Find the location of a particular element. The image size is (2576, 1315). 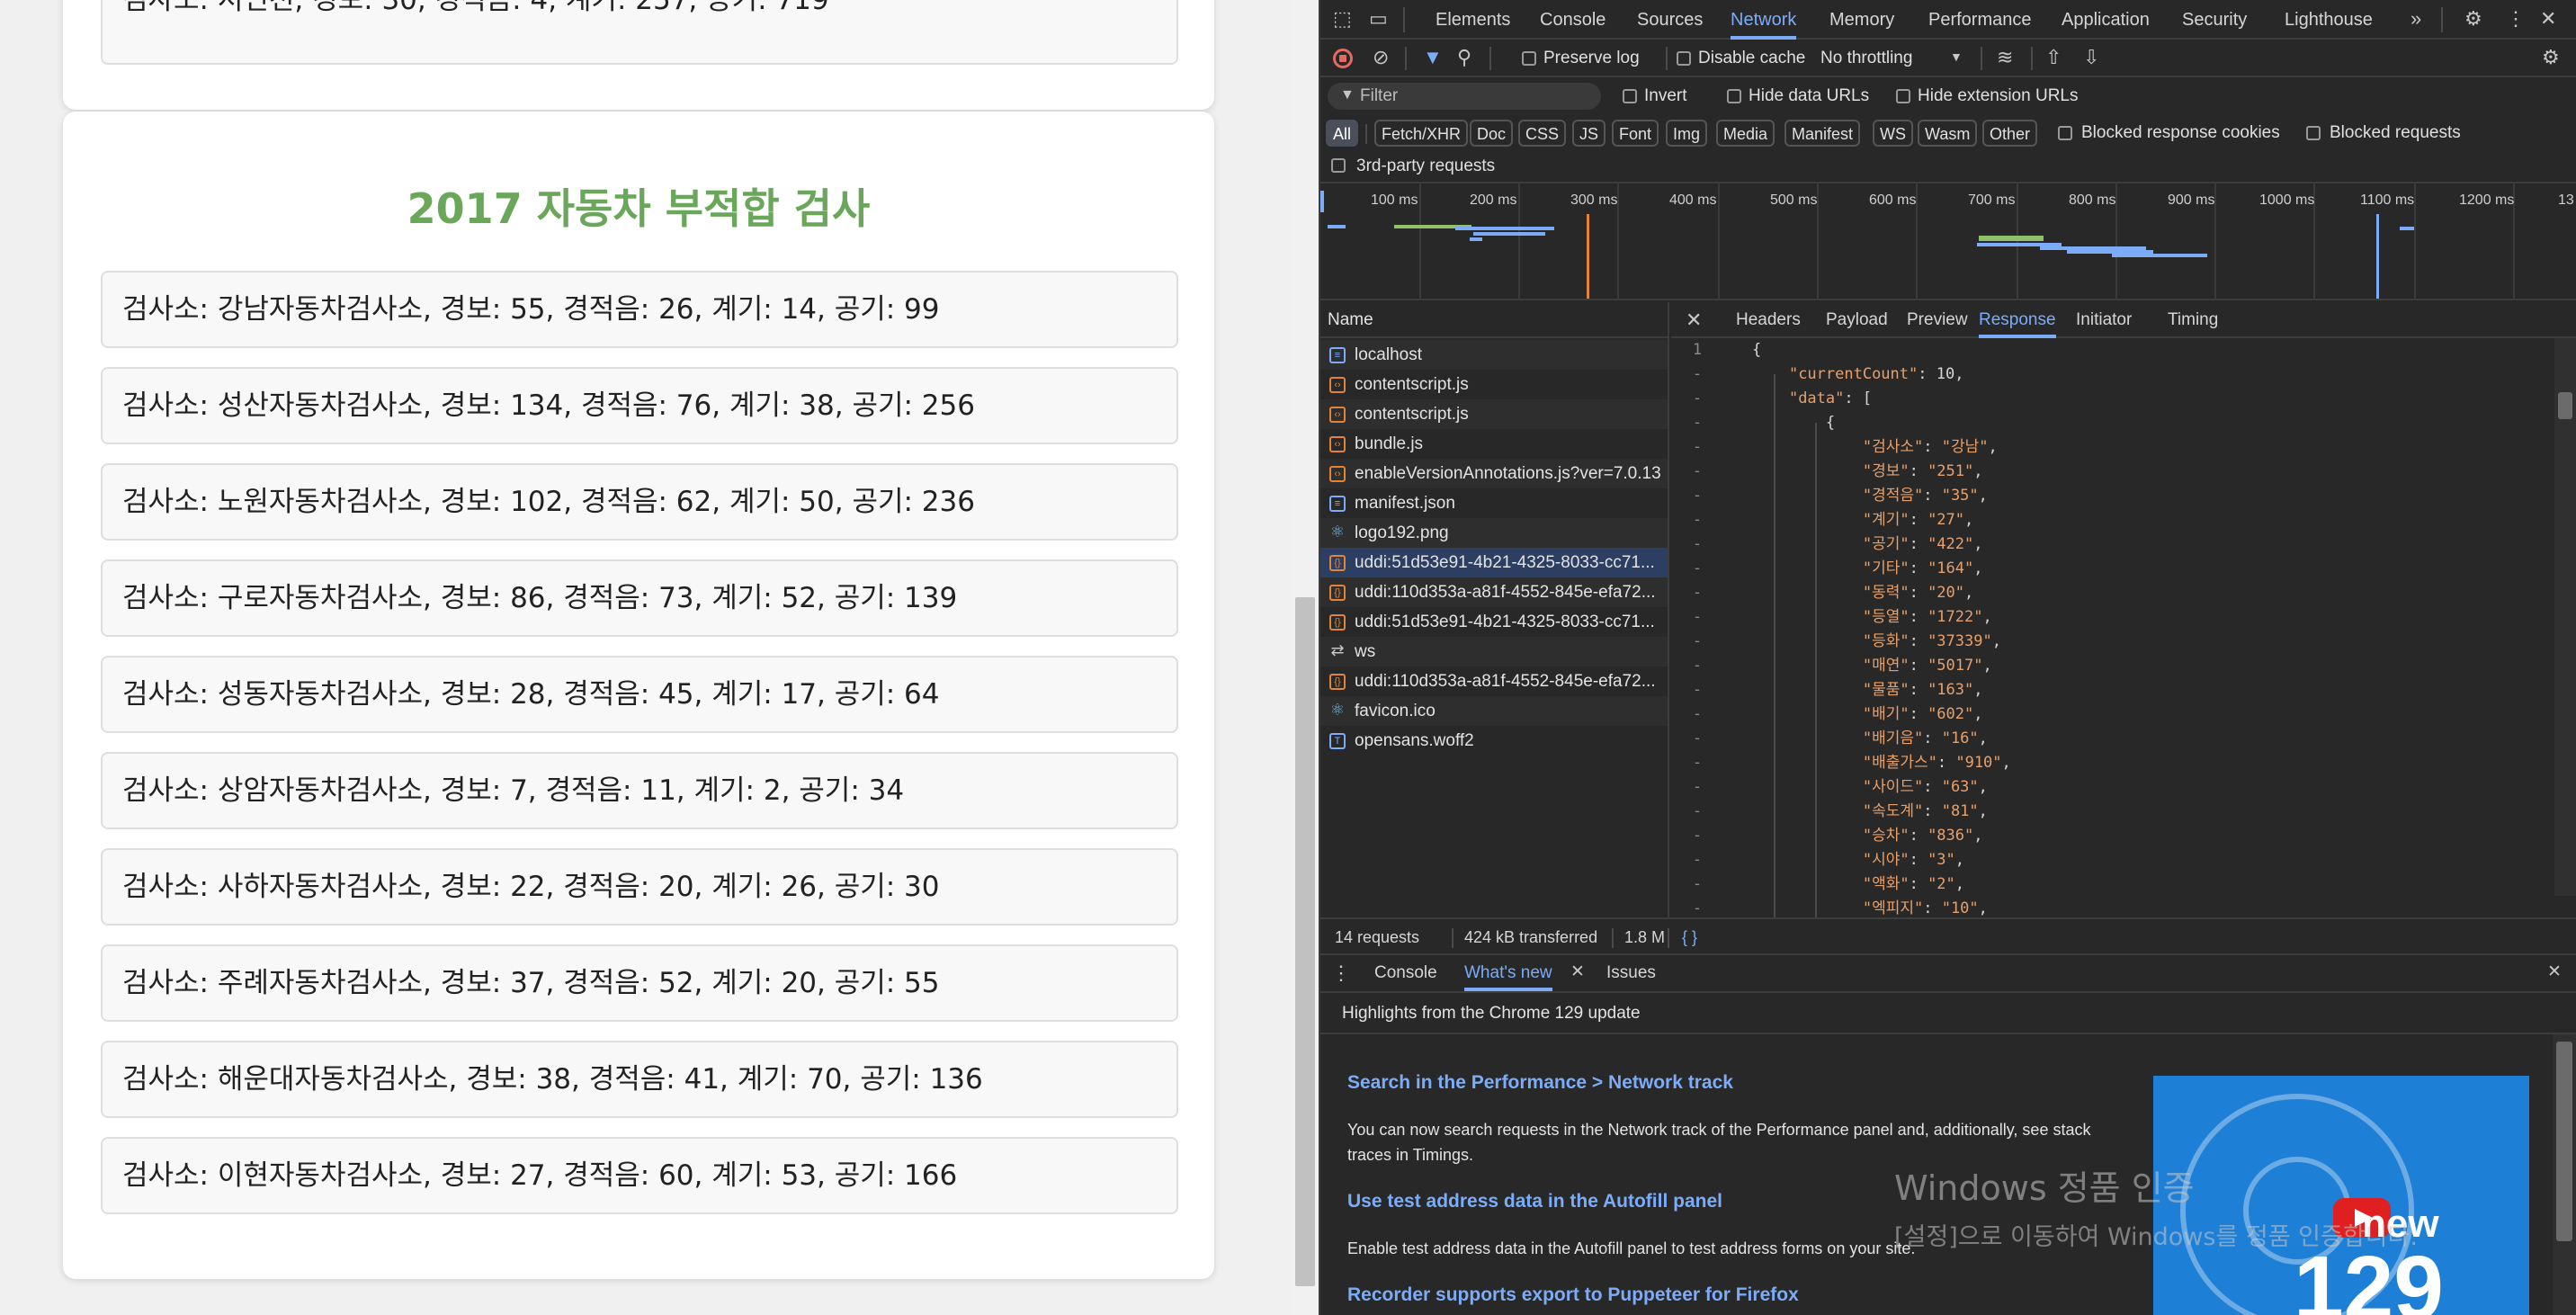

chip-fetch-xhr: Fetch/XHR is located at coordinates (1421, 134).